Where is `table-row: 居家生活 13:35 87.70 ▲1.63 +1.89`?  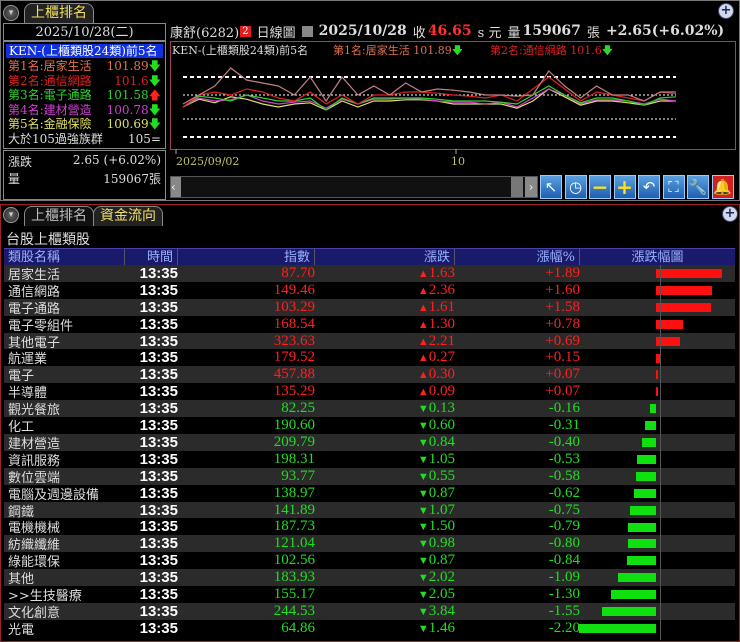
table-row: 居家生活 13:35 87.70 ▲1.63 +1.89 is located at coordinates (369, 273).